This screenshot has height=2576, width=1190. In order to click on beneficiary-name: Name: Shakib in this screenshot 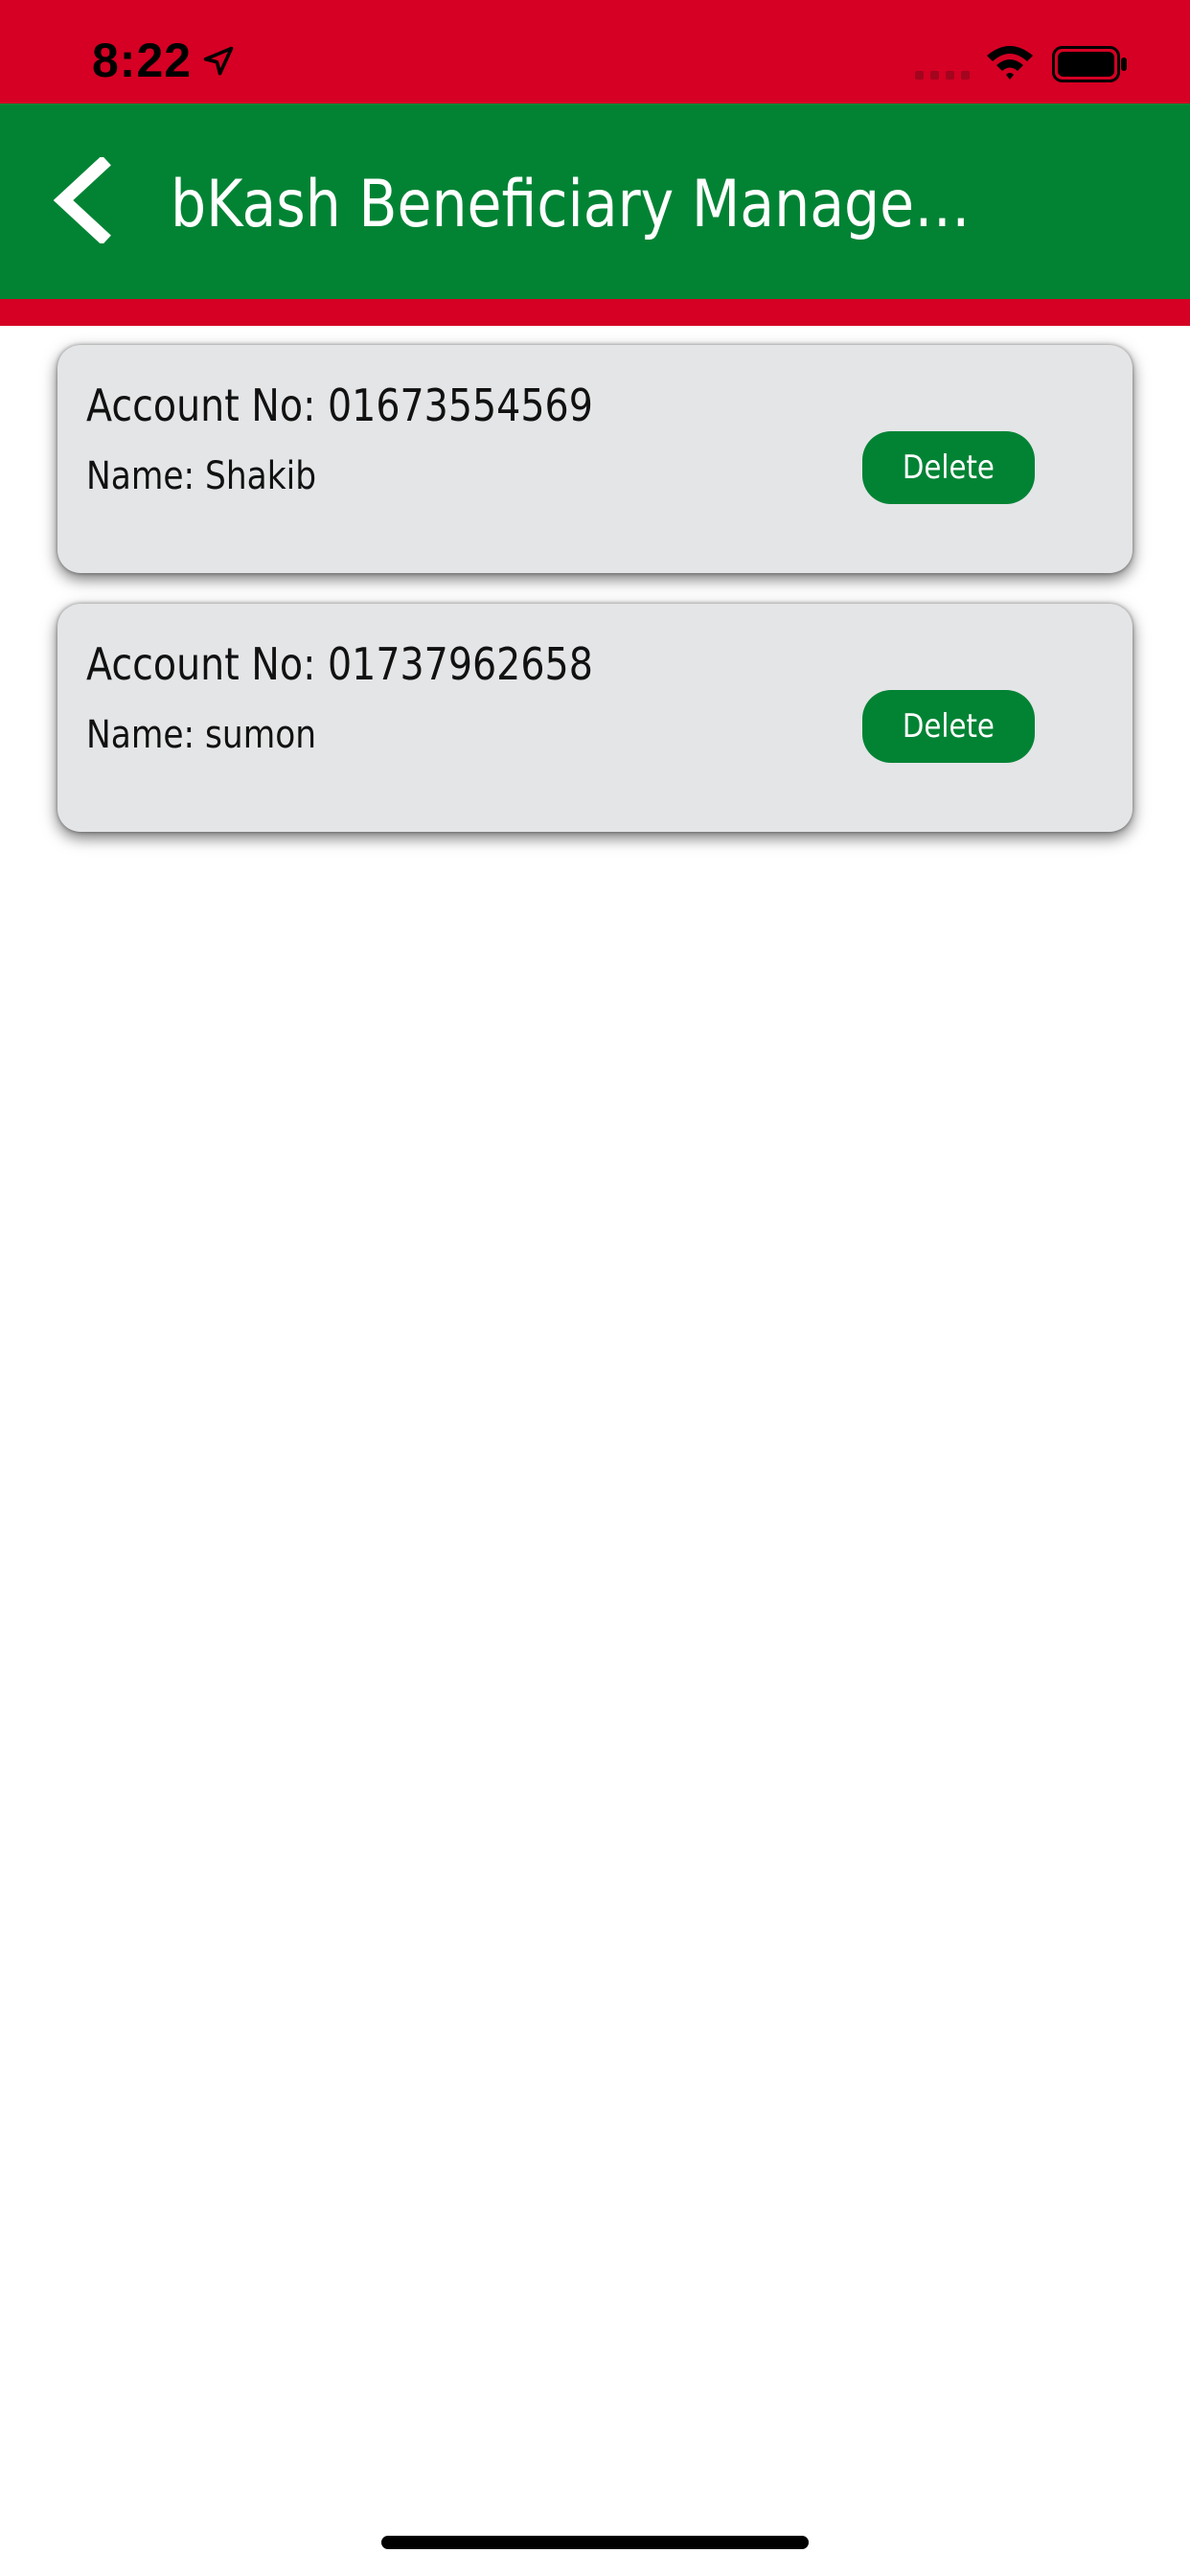, I will do `click(202, 476)`.